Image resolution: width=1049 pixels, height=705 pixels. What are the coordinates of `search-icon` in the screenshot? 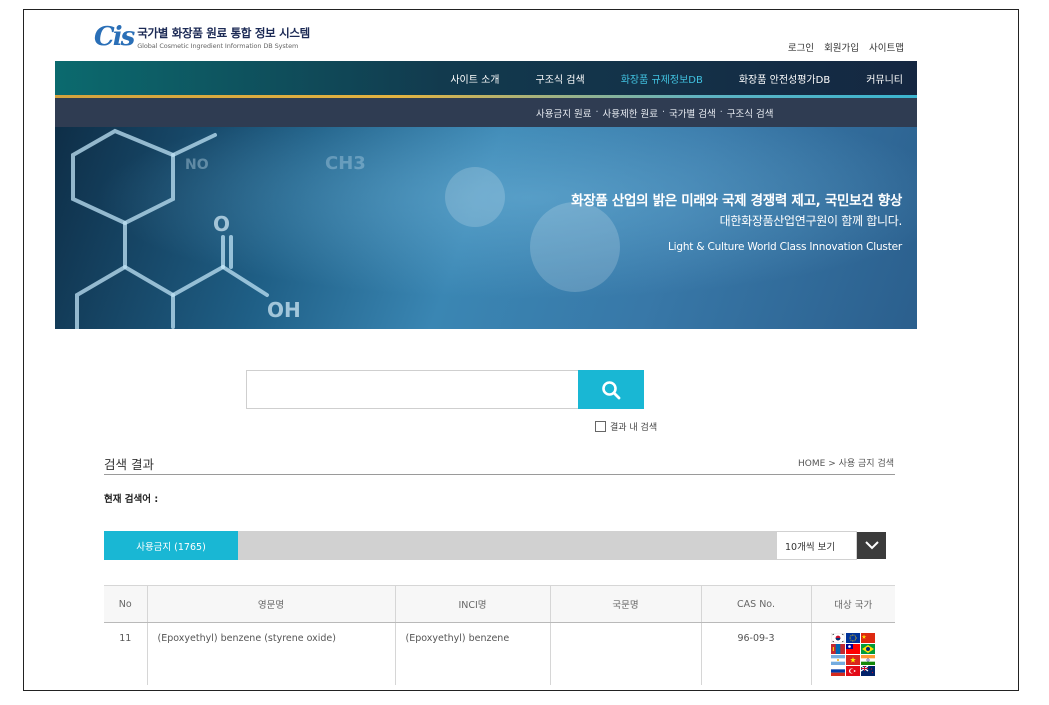 It's located at (611, 389).